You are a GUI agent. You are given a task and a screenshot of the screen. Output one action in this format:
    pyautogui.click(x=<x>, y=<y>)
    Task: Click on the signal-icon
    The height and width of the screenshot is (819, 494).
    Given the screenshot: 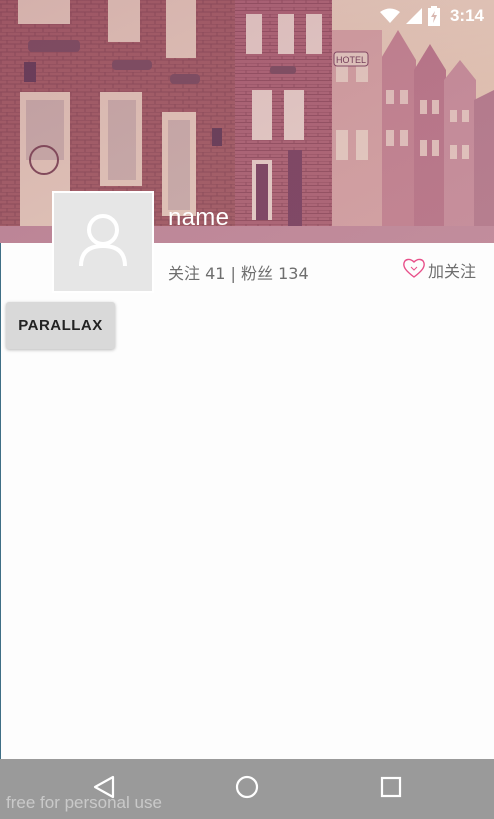 What is the action you would take?
    pyautogui.click(x=413, y=16)
    